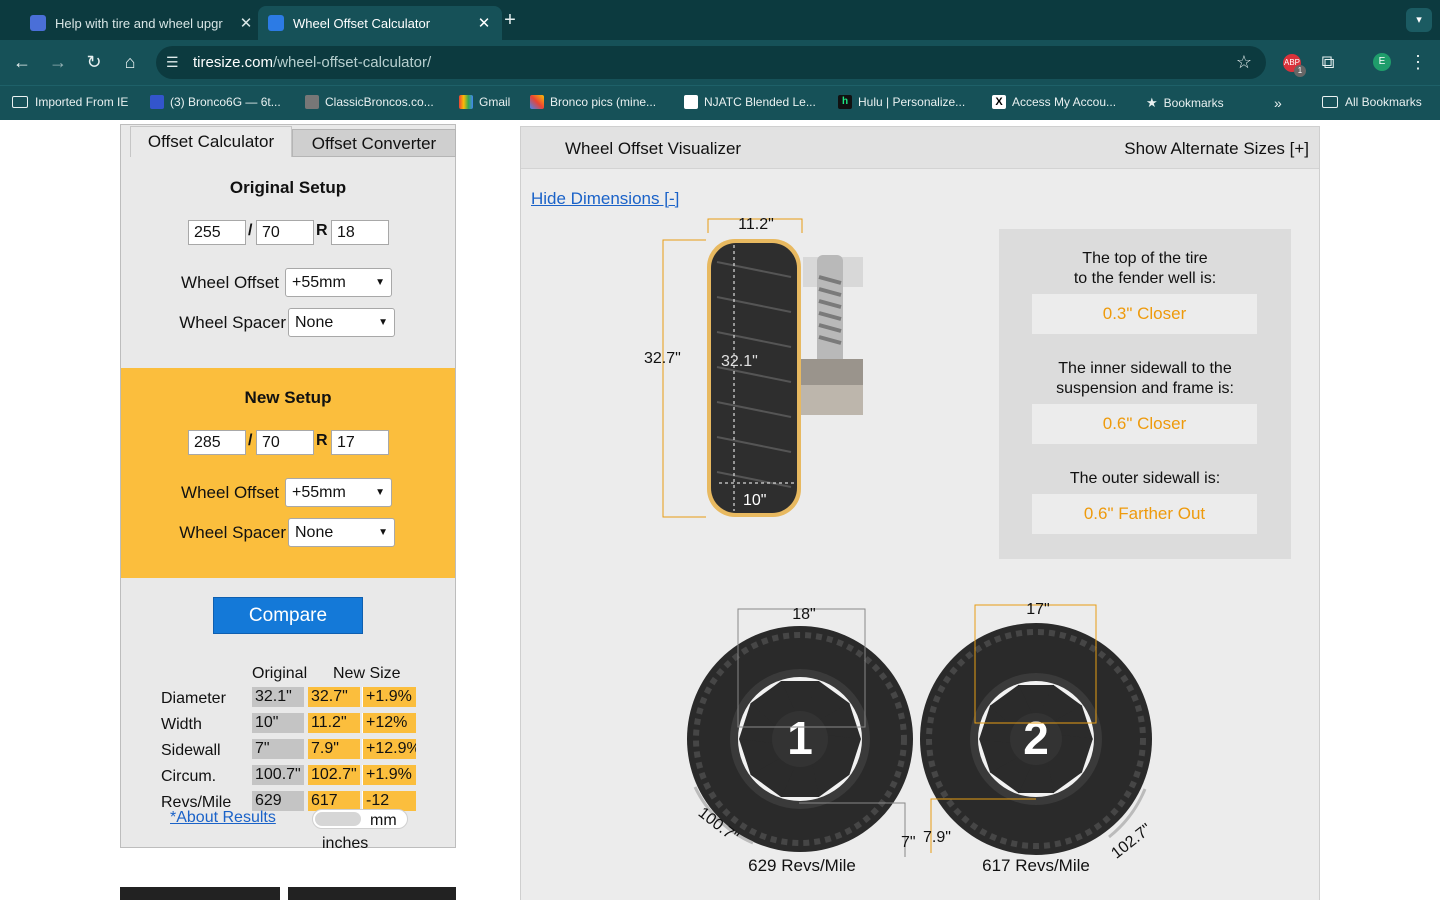  What do you see at coordinates (1131, 842) in the screenshot?
I see `wheel-2-circumference-label: 102.7"` at bounding box center [1131, 842].